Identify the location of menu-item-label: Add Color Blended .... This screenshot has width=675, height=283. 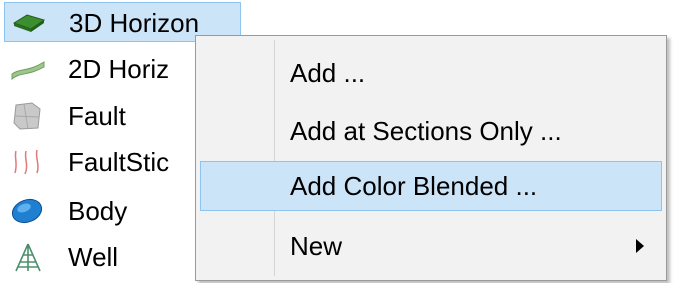
(414, 186).